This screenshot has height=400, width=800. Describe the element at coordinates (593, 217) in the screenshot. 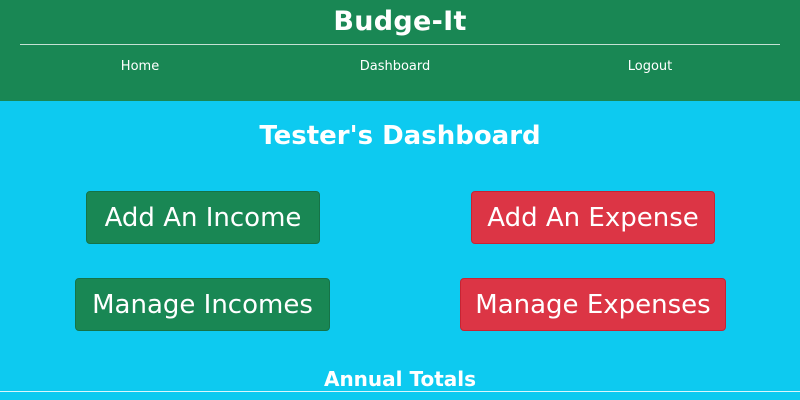

I see `add-expense-button: Add An Expense` at that location.